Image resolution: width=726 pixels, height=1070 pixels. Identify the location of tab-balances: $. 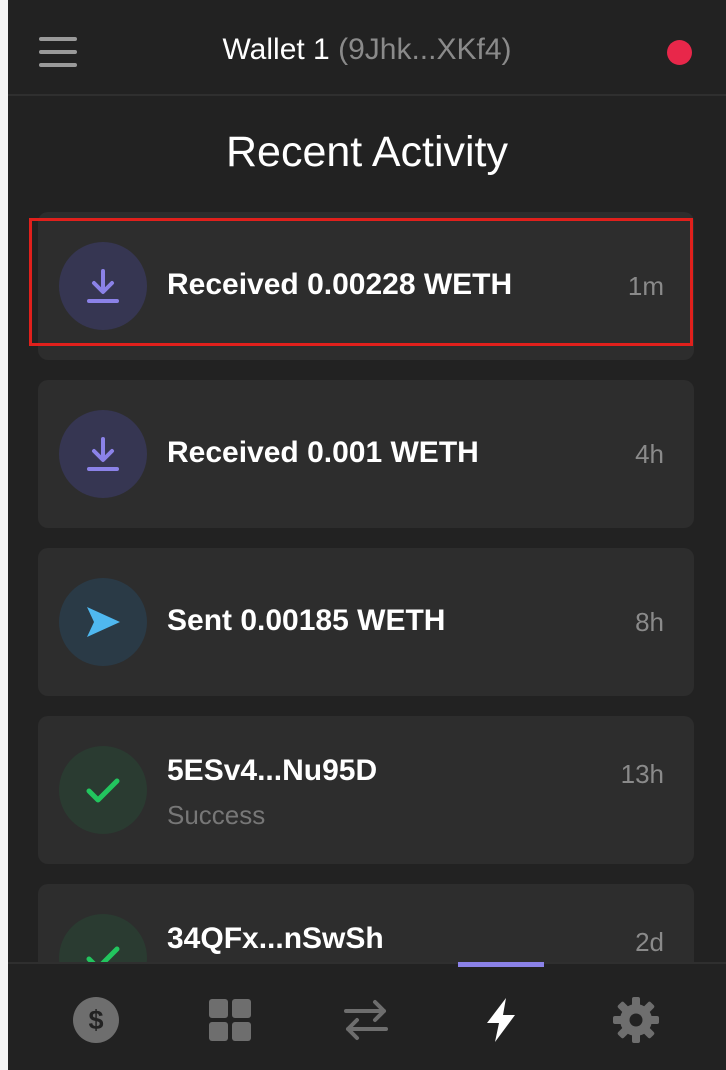
(96, 1017).